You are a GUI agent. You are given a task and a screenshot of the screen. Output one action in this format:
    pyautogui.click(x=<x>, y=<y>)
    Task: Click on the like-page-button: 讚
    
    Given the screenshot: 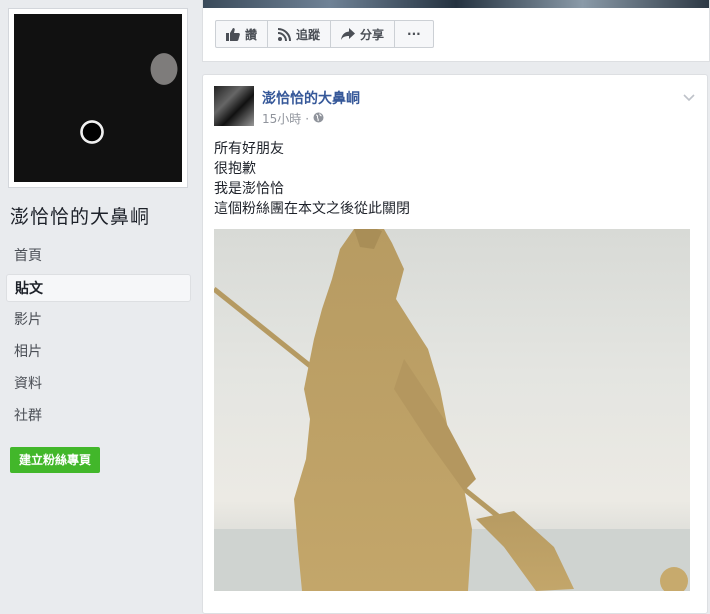 What is the action you would take?
    pyautogui.click(x=242, y=34)
    